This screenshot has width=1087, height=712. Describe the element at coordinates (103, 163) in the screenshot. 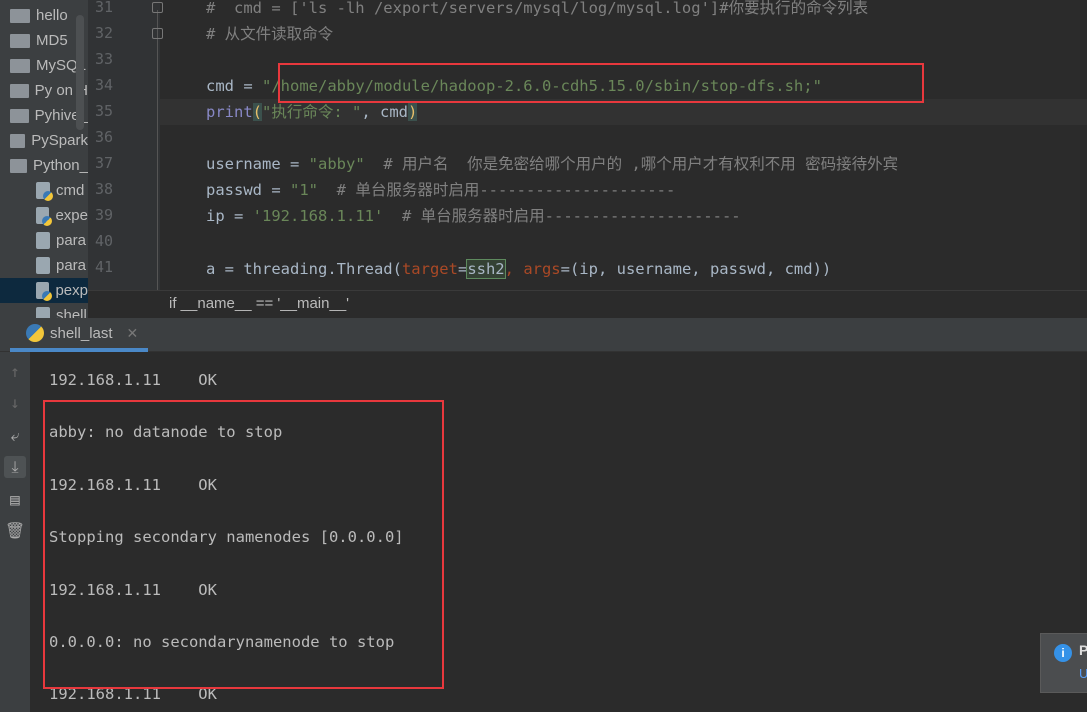

I see `line-number: 37` at that location.